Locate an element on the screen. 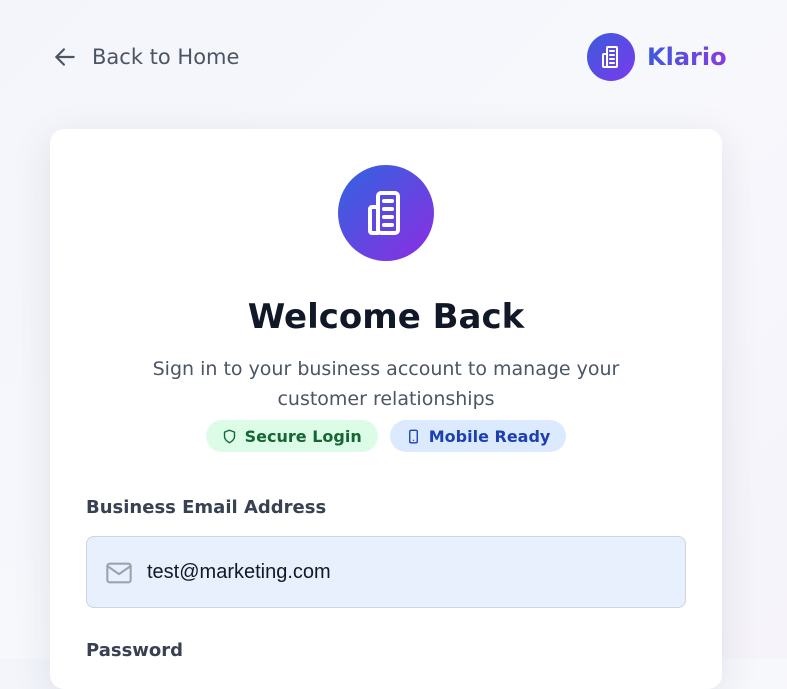  arrow-left-icon is located at coordinates (65, 57).